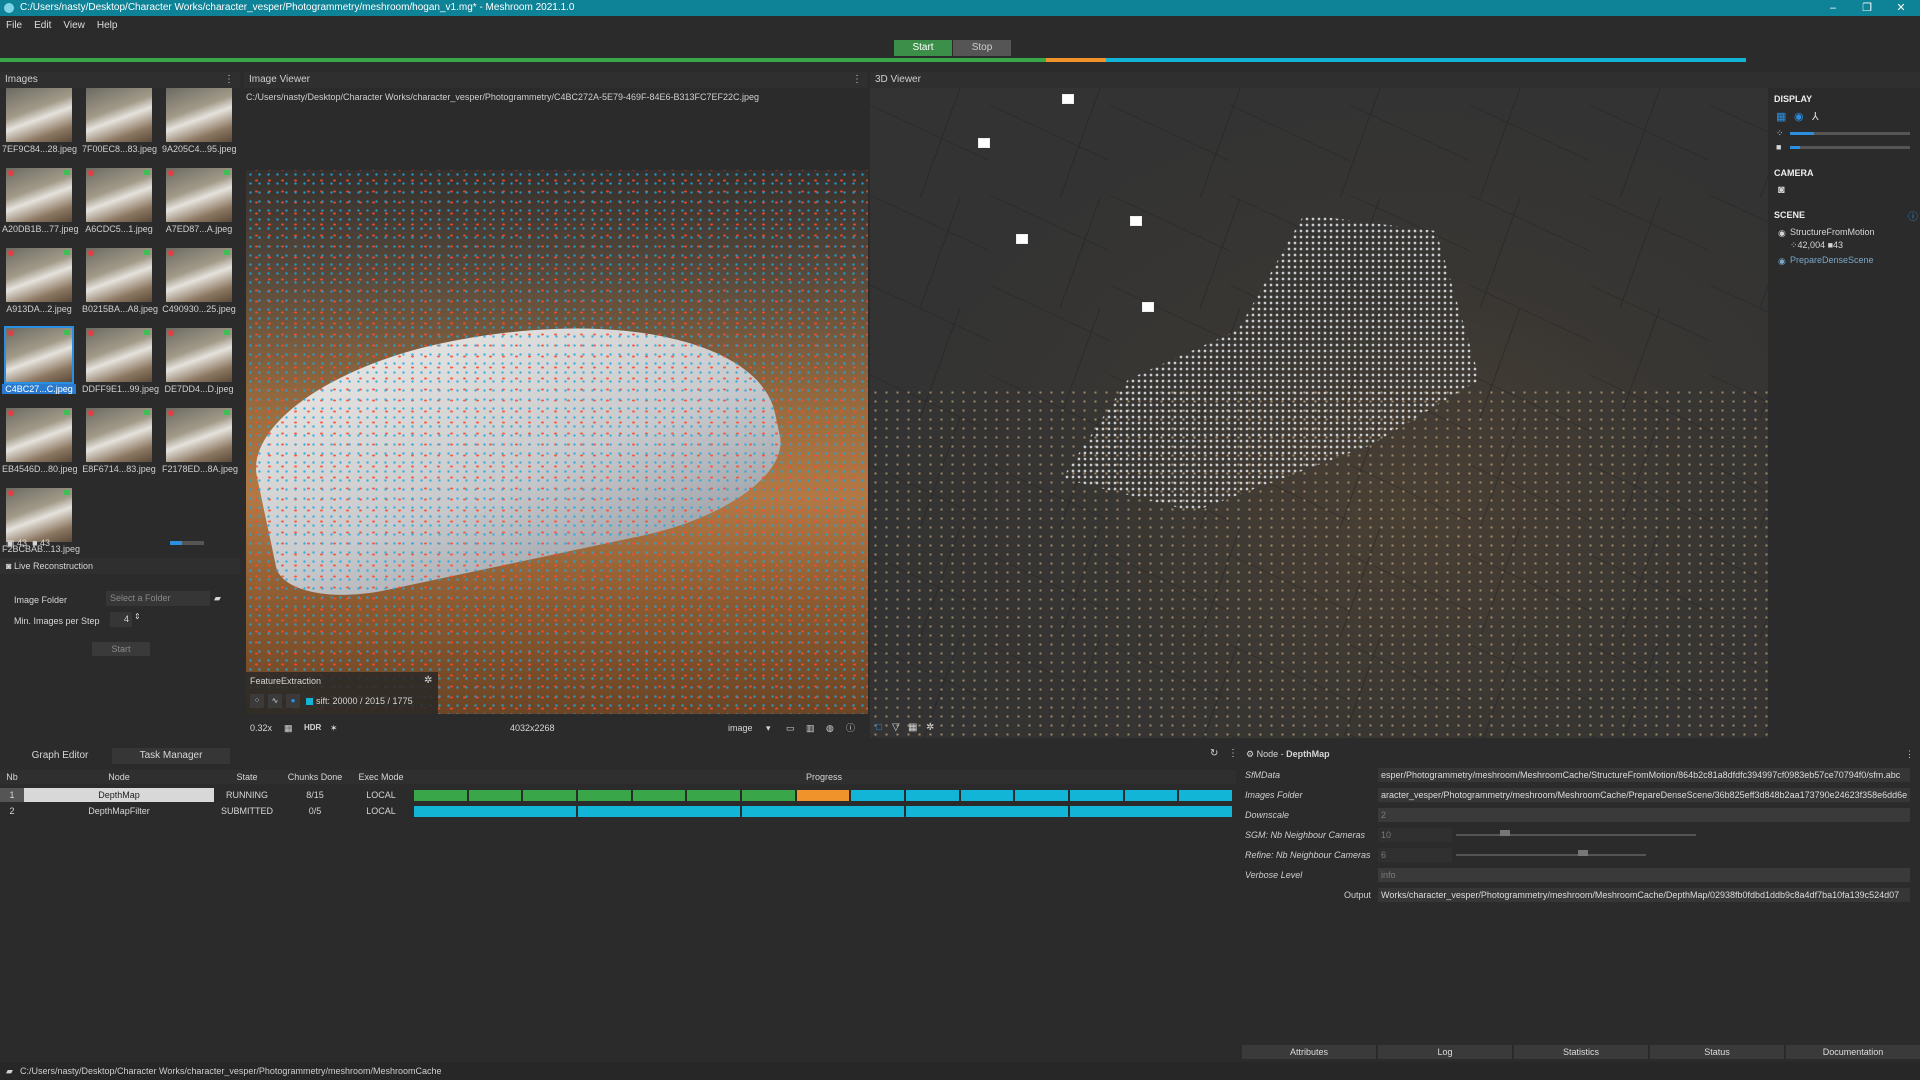 The height and width of the screenshot is (1080, 1920). Describe the element at coordinates (119, 443) in the screenshot. I see `thumbnail-item: E8F6714...83.jpeg` at that location.